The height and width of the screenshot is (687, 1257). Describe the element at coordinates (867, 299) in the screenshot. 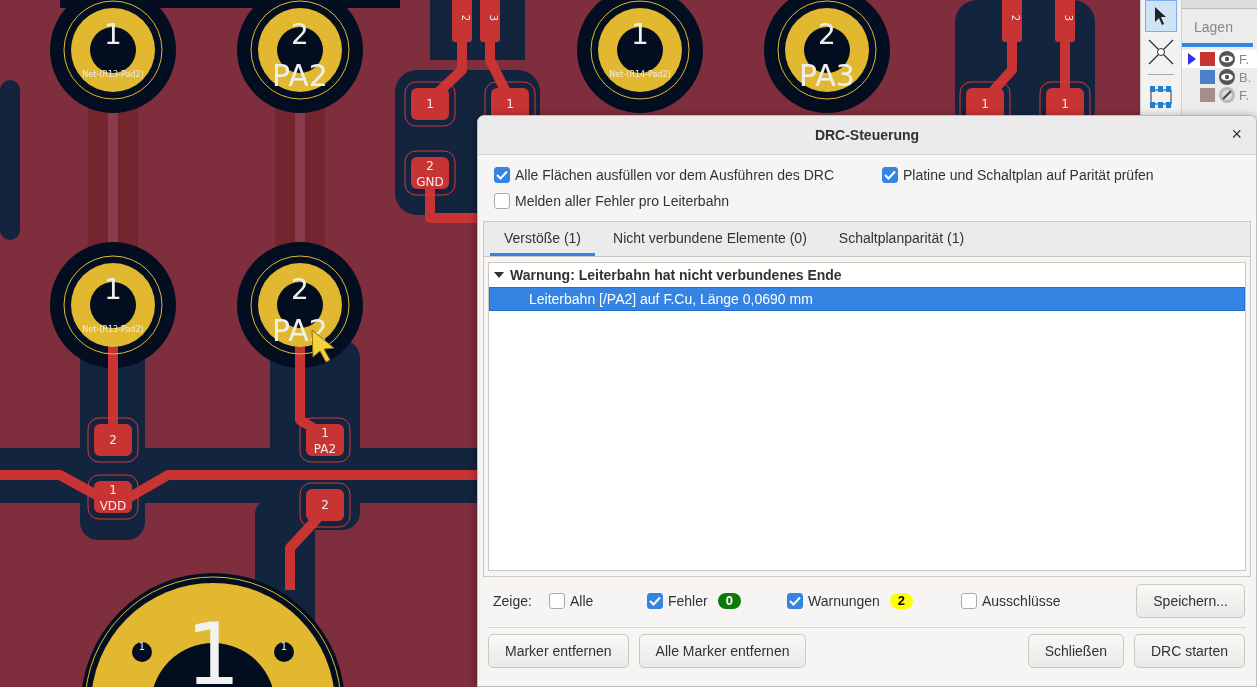

I see `tree-item: Leiterbahn [/PA2] auf F.Cu, Länge 0,0690 mm` at that location.